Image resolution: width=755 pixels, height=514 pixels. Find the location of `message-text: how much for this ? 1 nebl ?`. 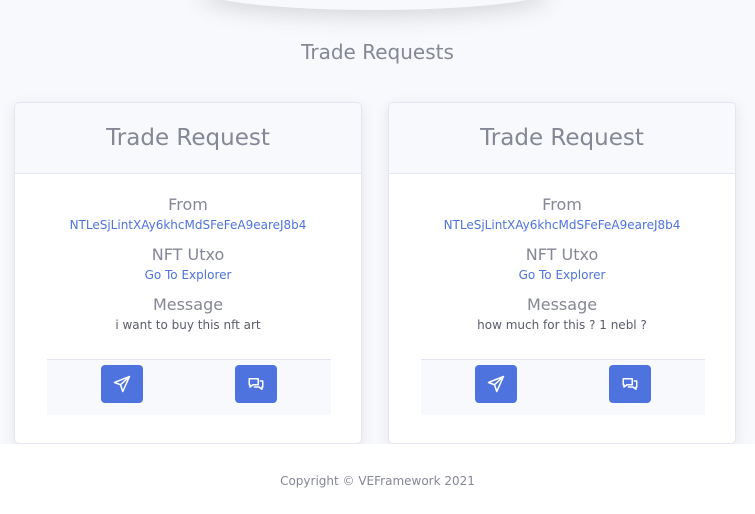

message-text: how much for this ? 1 nebl ? is located at coordinates (562, 325).